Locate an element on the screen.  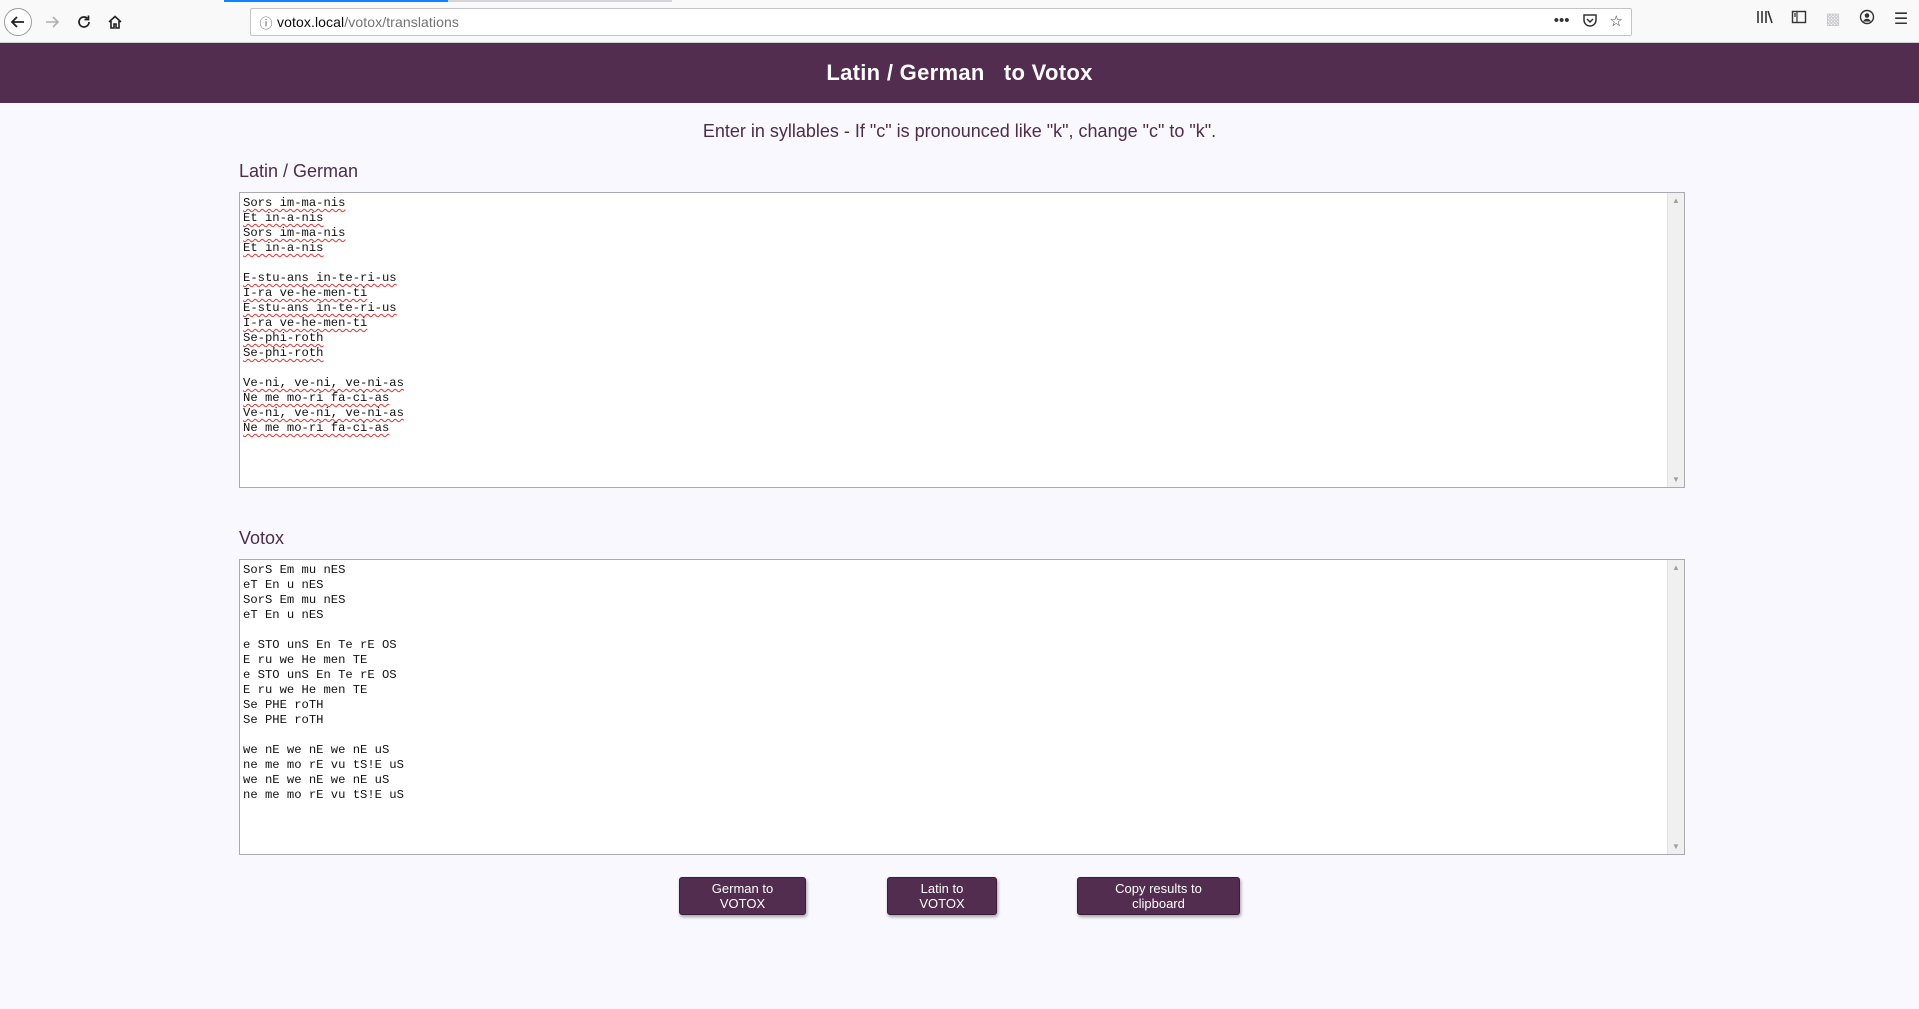
active-tab-indicator is located at coordinates (336, 1).